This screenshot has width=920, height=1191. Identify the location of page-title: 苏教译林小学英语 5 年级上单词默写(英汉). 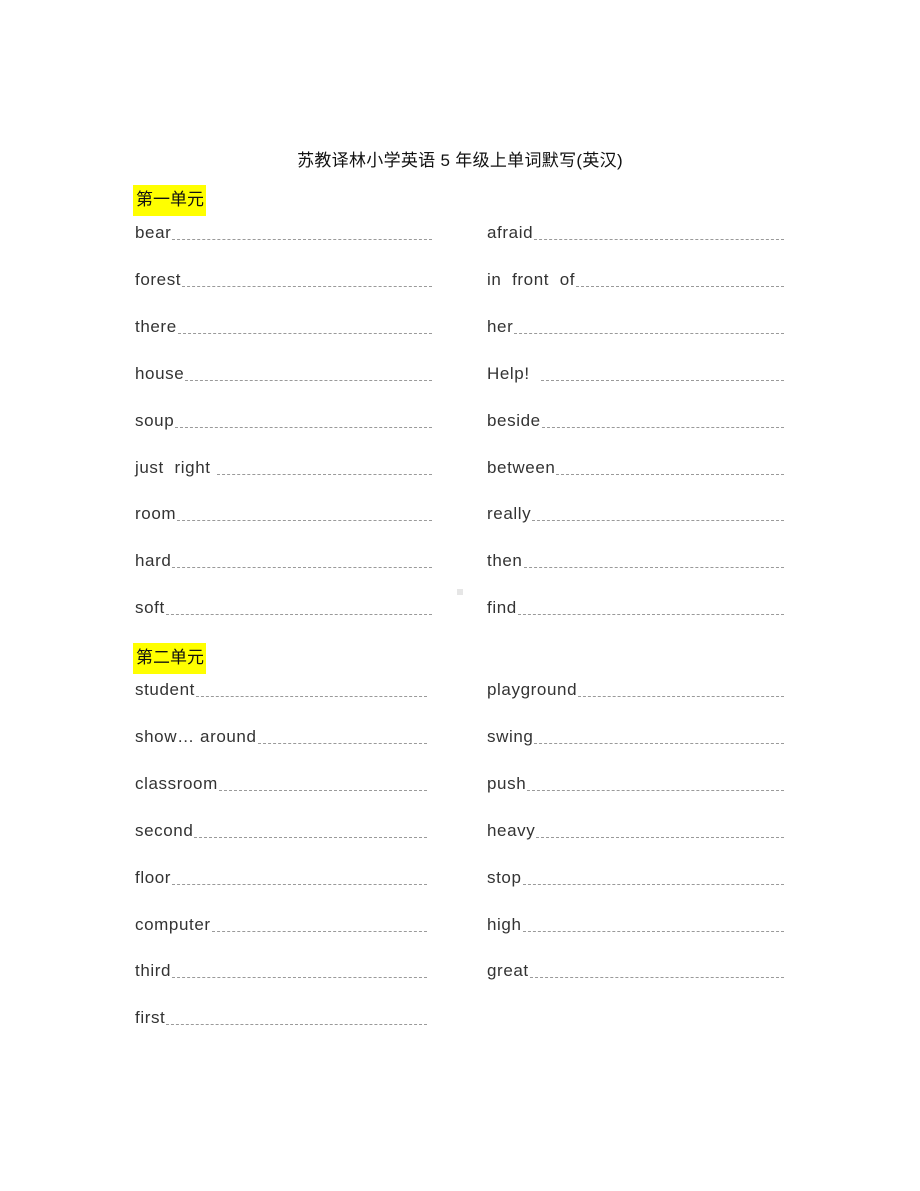
(460, 160).